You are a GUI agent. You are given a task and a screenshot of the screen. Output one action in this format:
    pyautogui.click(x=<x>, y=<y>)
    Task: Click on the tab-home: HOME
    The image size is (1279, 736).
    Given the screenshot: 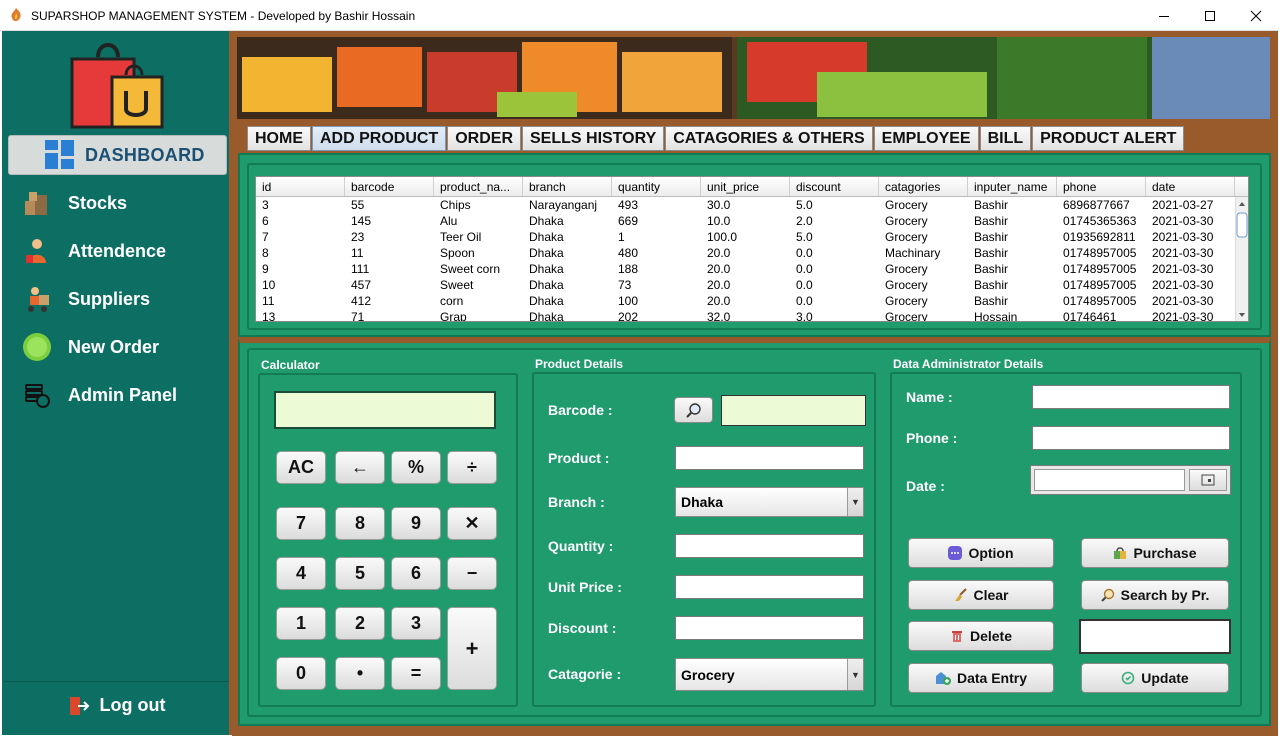 What is the action you would take?
    pyautogui.click(x=279, y=138)
    